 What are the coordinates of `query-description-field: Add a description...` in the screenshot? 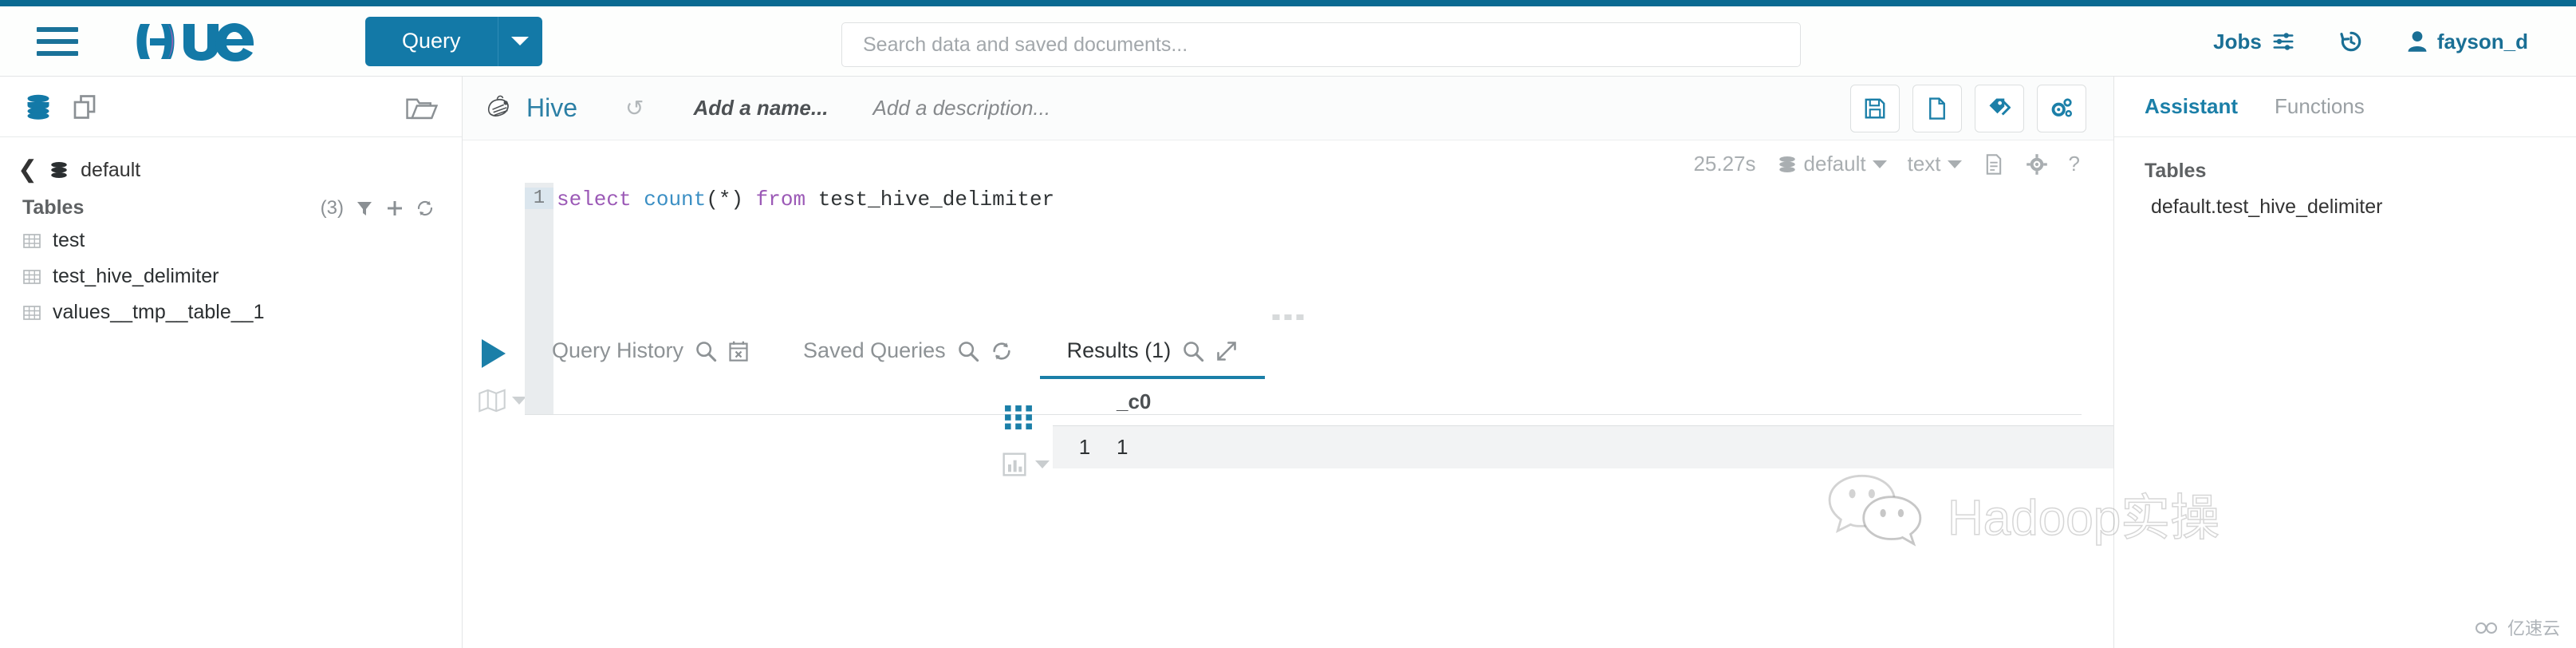 It's located at (962, 108).